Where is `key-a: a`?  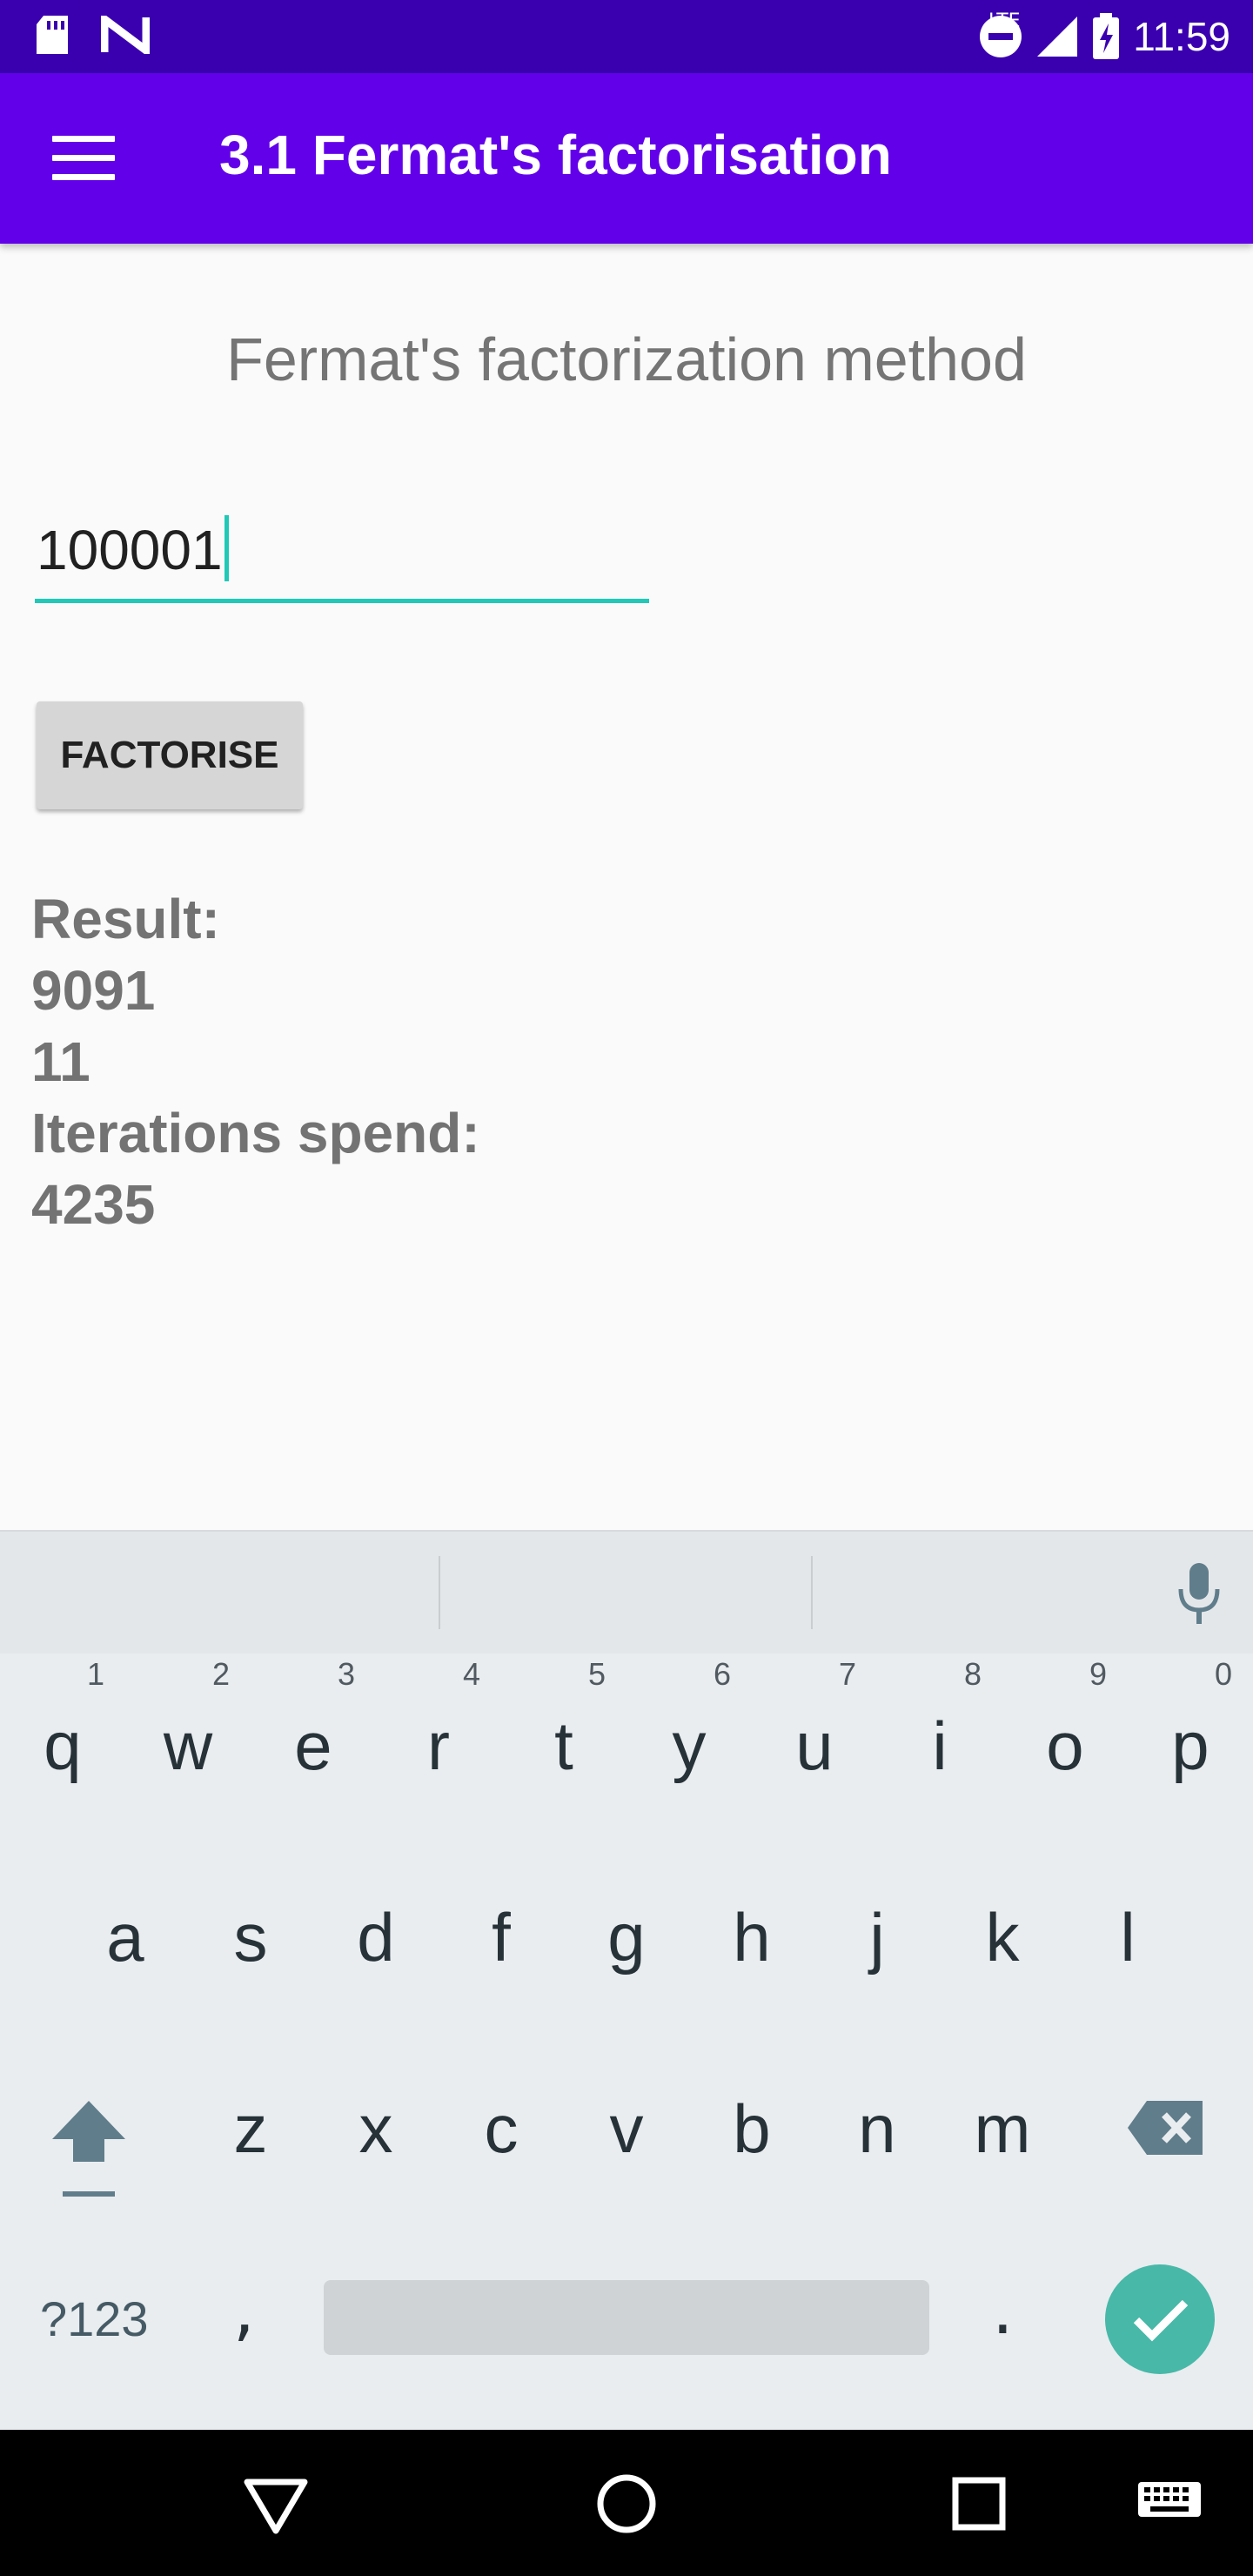
key-a: a is located at coordinates (125, 1939).